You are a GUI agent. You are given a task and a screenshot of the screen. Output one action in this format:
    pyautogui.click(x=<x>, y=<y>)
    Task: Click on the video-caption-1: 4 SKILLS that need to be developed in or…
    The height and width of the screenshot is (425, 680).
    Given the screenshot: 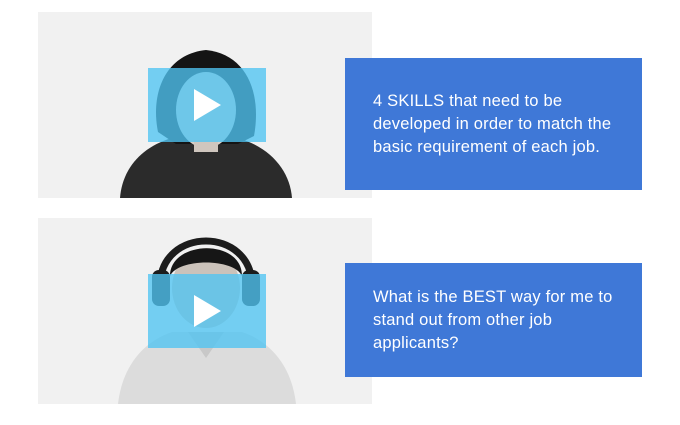 What is the action you would take?
    pyautogui.click(x=493, y=124)
    